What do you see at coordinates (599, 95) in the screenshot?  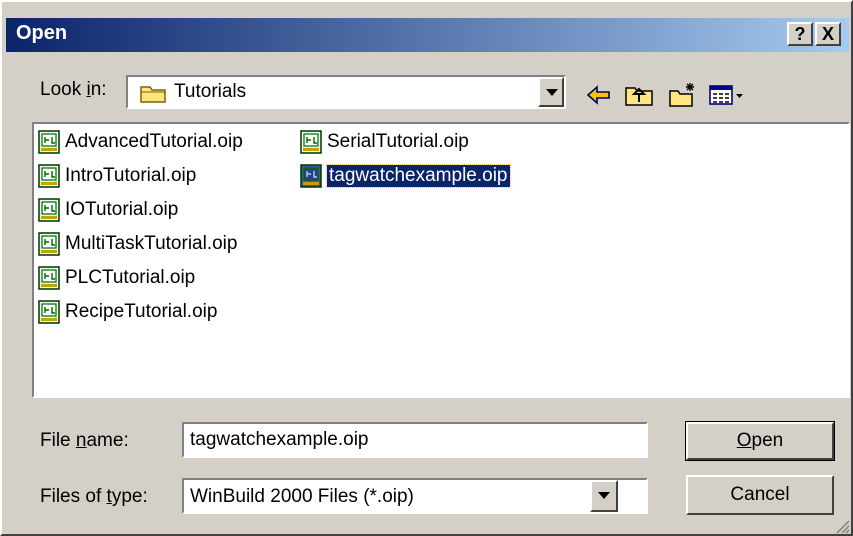 I see `back-icon` at bounding box center [599, 95].